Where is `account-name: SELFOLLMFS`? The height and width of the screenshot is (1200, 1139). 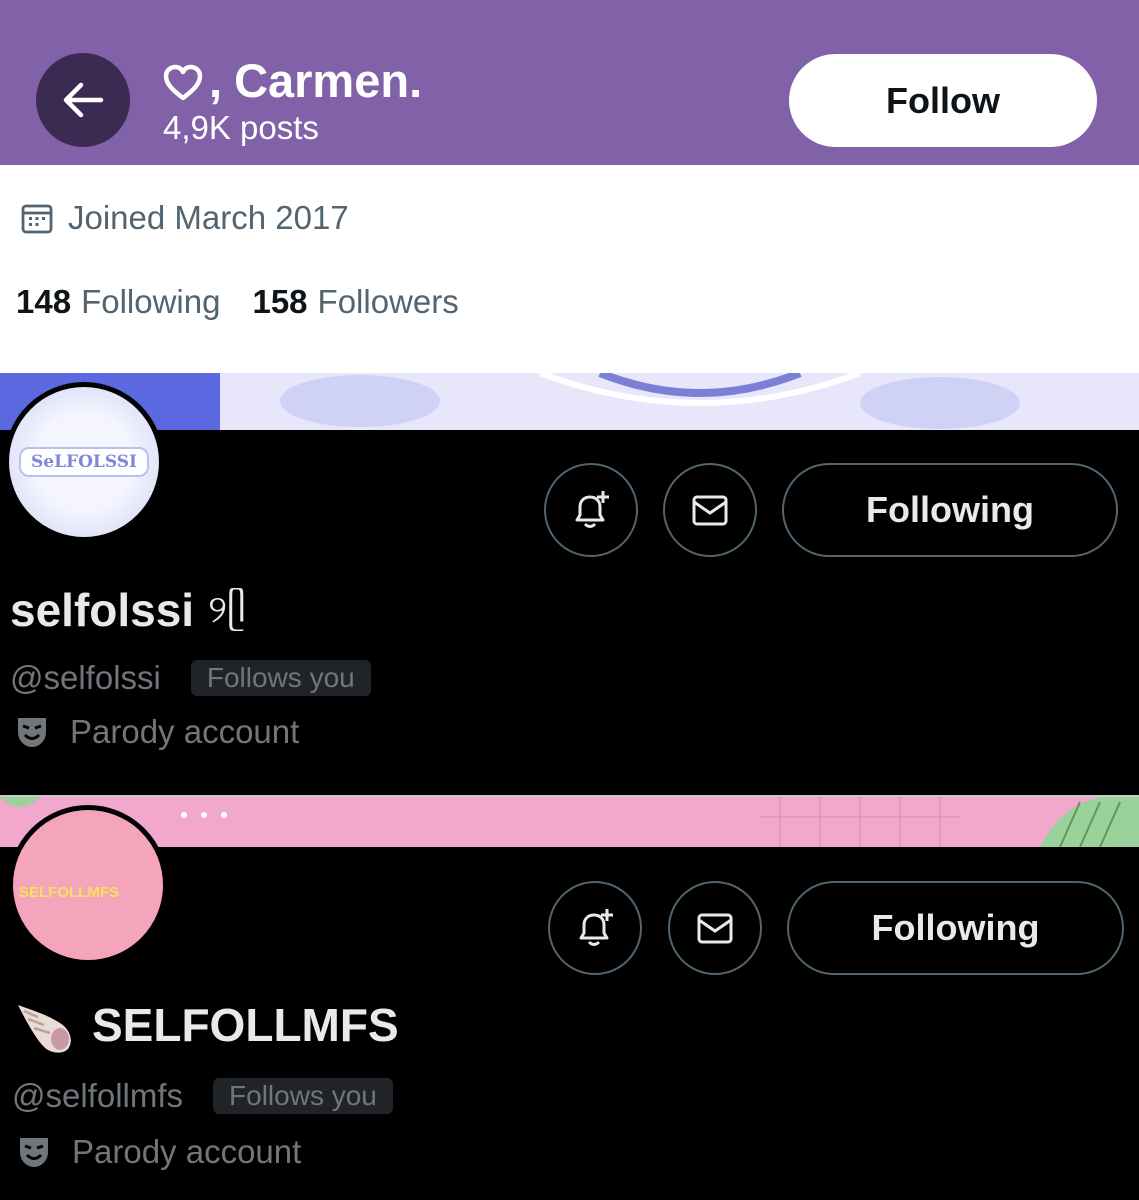 account-name: SELFOLLMFS is located at coordinates (206, 1025).